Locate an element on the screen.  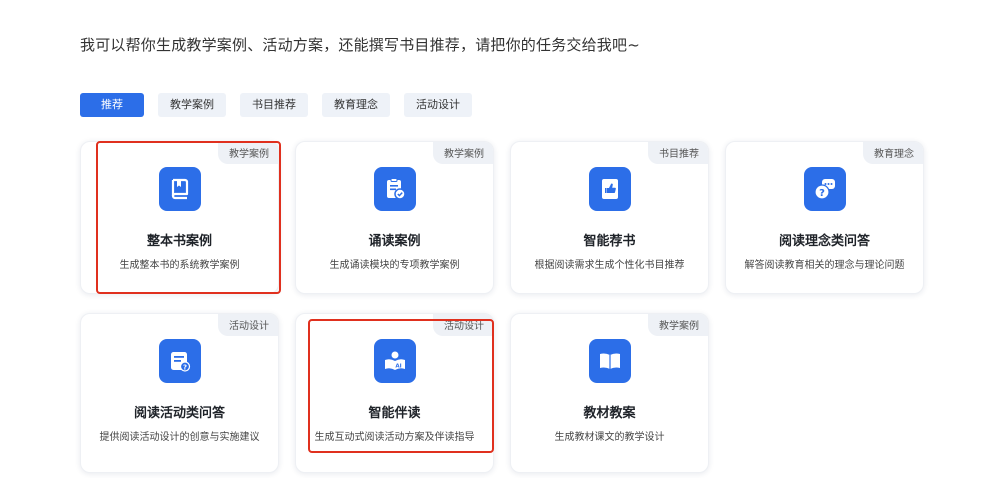
card-title: 整本书案例 is located at coordinates (179, 241).